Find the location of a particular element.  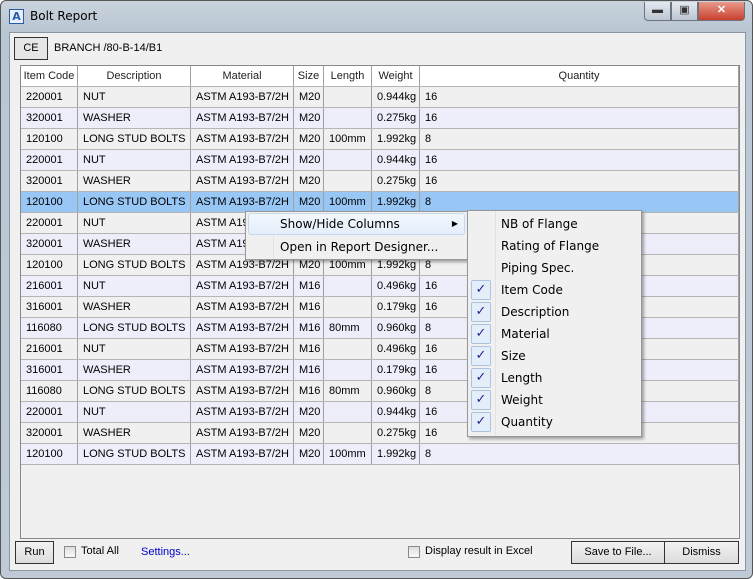

submenu-item: ✓ Quantity is located at coordinates (554, 422).